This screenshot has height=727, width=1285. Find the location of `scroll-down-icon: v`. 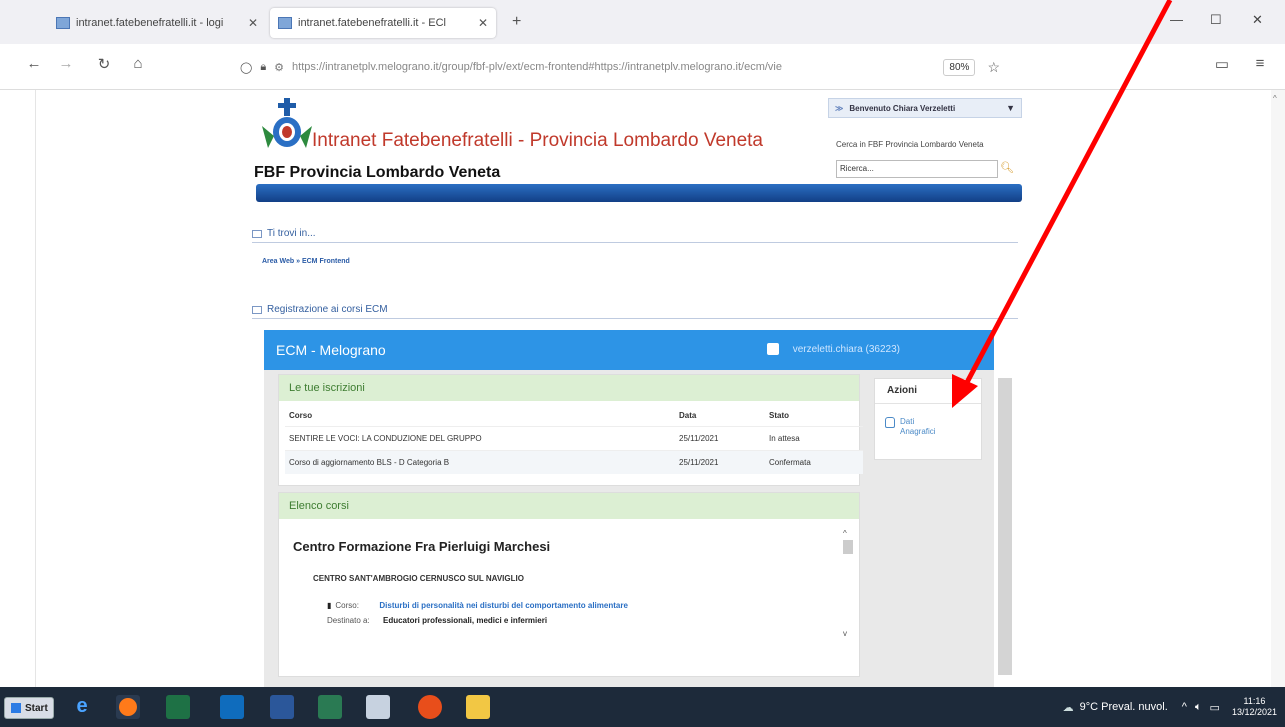

scroll-down-icon: v is located at coordinates (845, 633).